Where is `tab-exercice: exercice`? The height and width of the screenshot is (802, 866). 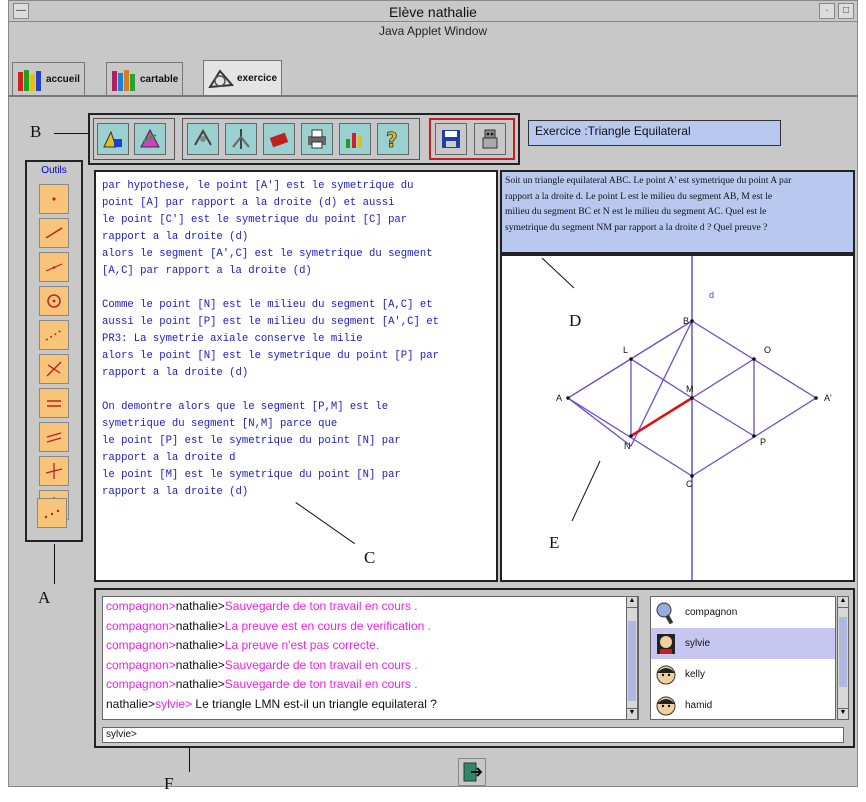
tab-exercice: exercice is located at coordinates (243, 78).